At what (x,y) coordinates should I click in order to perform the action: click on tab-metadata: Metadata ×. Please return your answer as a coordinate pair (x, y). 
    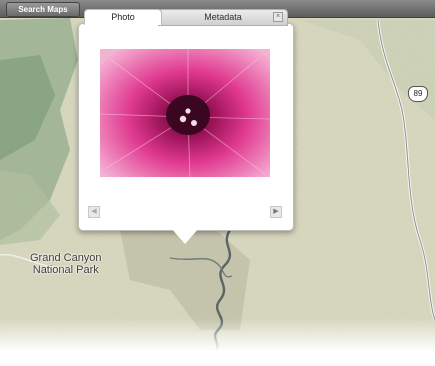
    Looking at the image, I should click on (223, 17).